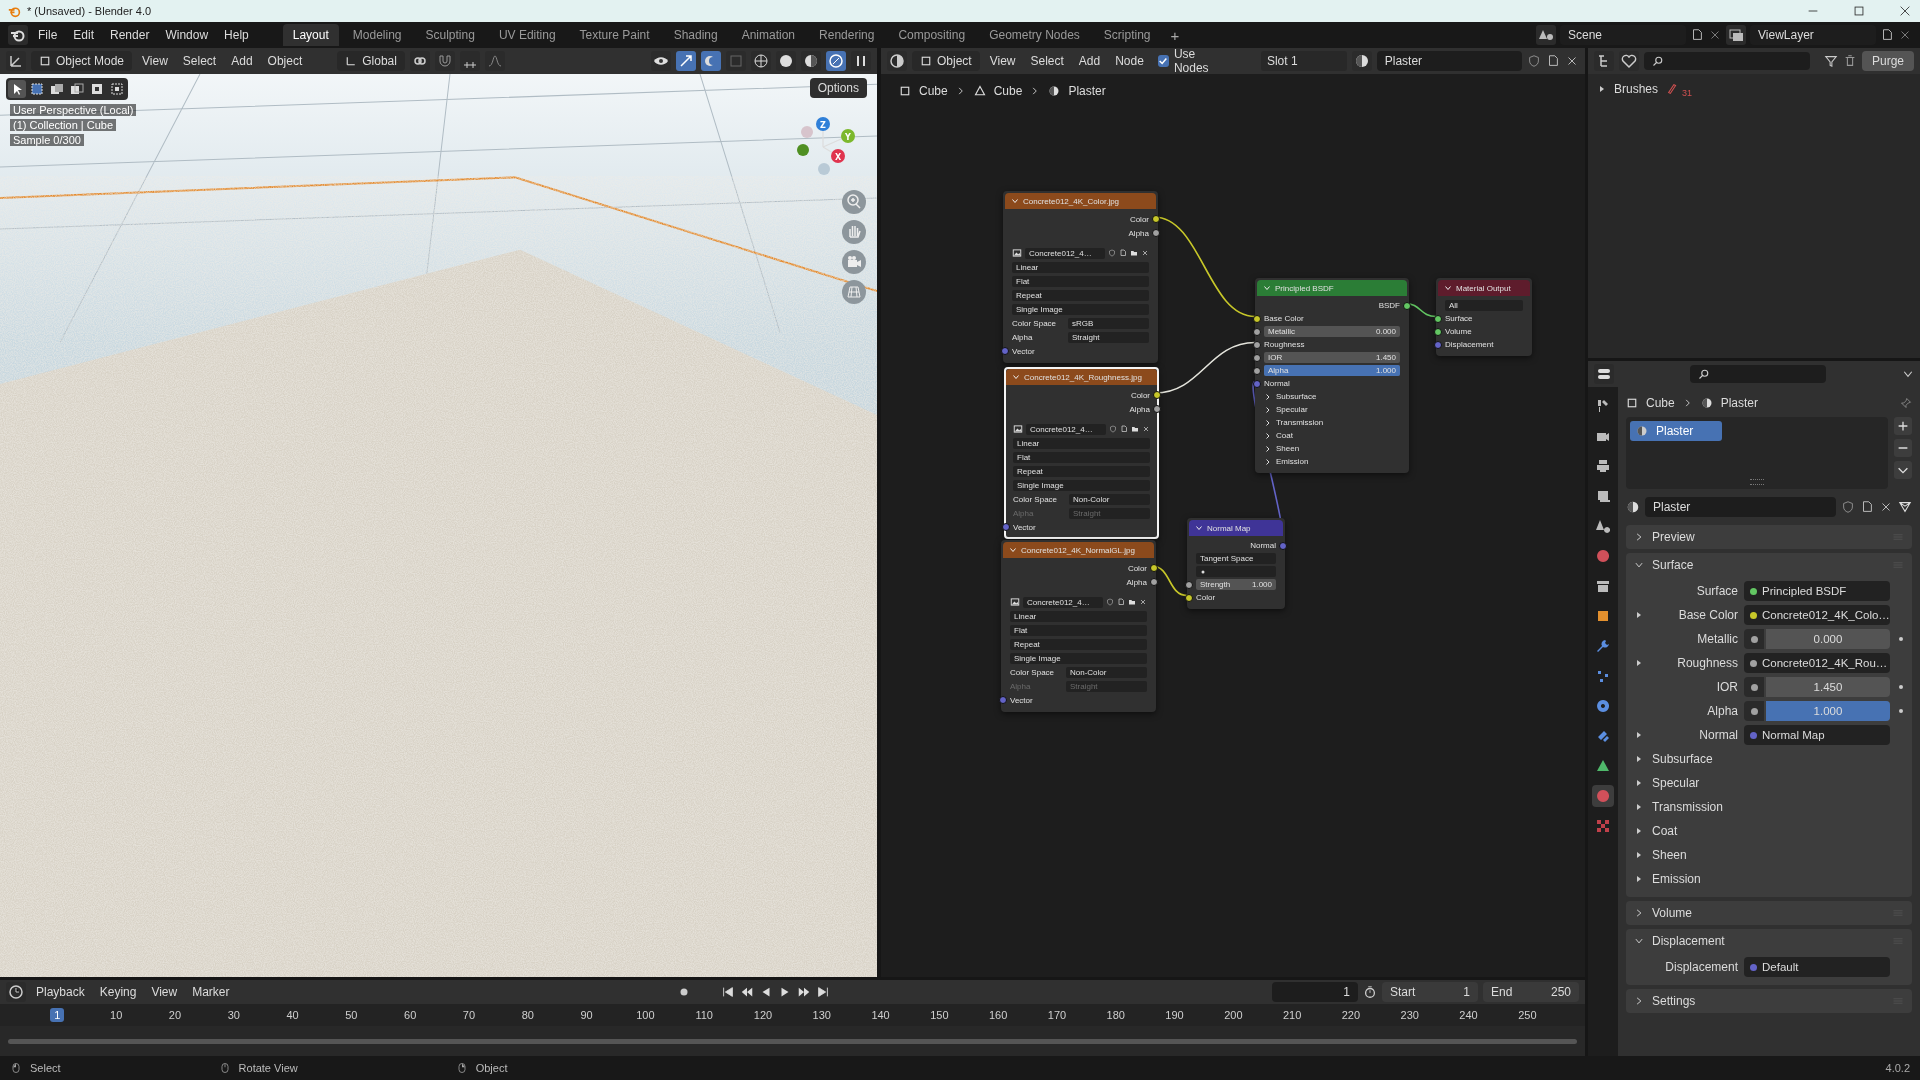  Describe the element at coordinates (1081, 485) in the screenshot. I see `node-dropdown: Single Image` at that location.